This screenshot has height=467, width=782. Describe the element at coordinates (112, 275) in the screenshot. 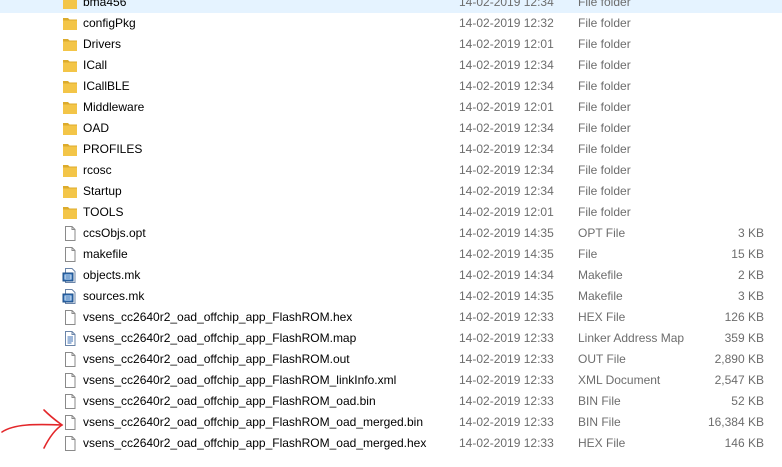

I see `file-name: objects.mk` at that location.